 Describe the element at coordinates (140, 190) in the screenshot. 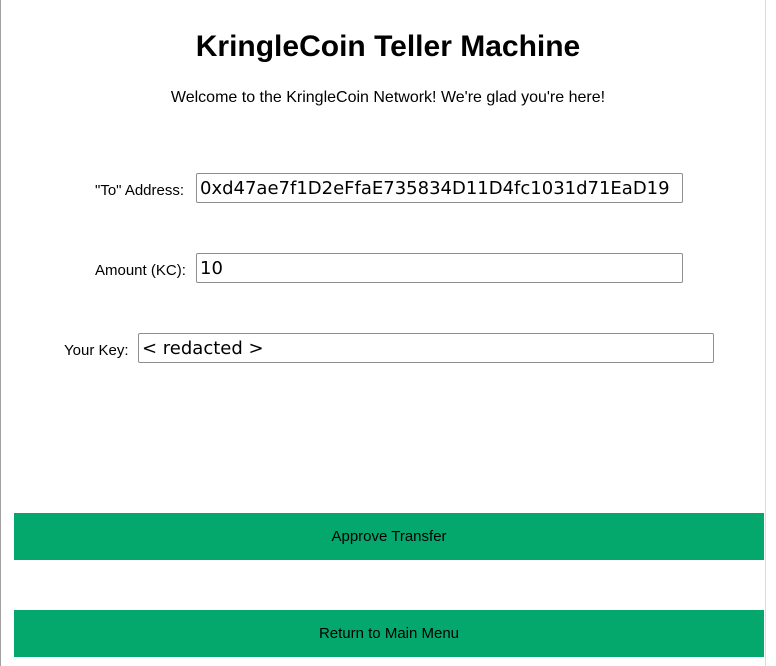

I see `to-address-label: "To" Address:` at that location.